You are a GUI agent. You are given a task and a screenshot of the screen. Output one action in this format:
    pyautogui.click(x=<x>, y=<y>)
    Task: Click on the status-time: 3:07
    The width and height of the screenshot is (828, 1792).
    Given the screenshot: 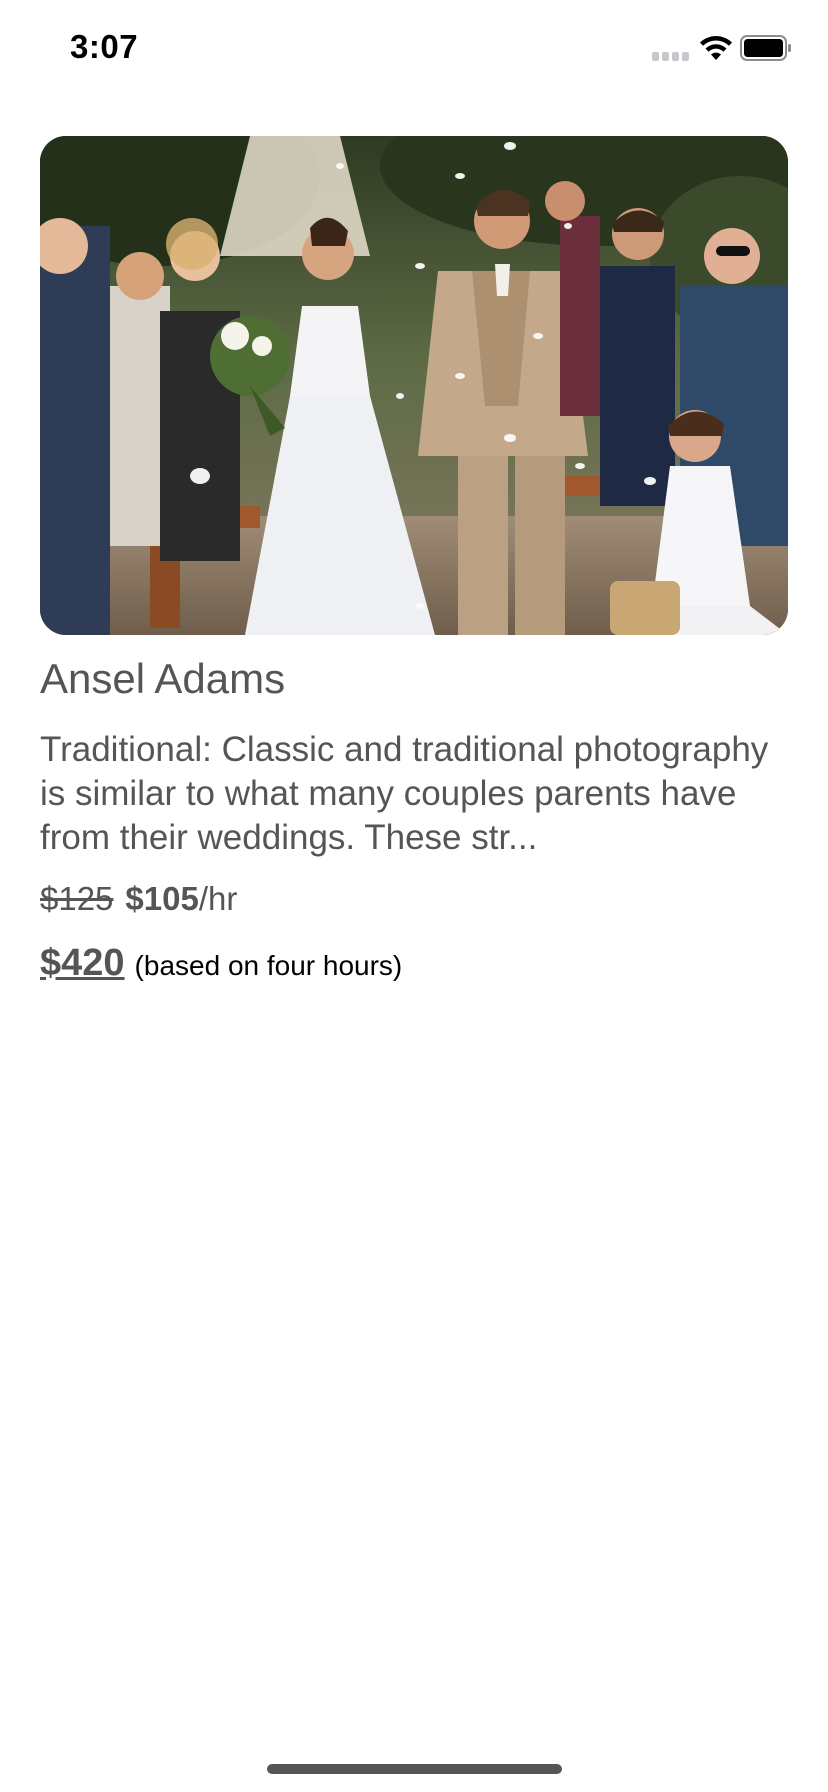 What is the action you would take?
    pyautogui.click(x=104, y=46)
    